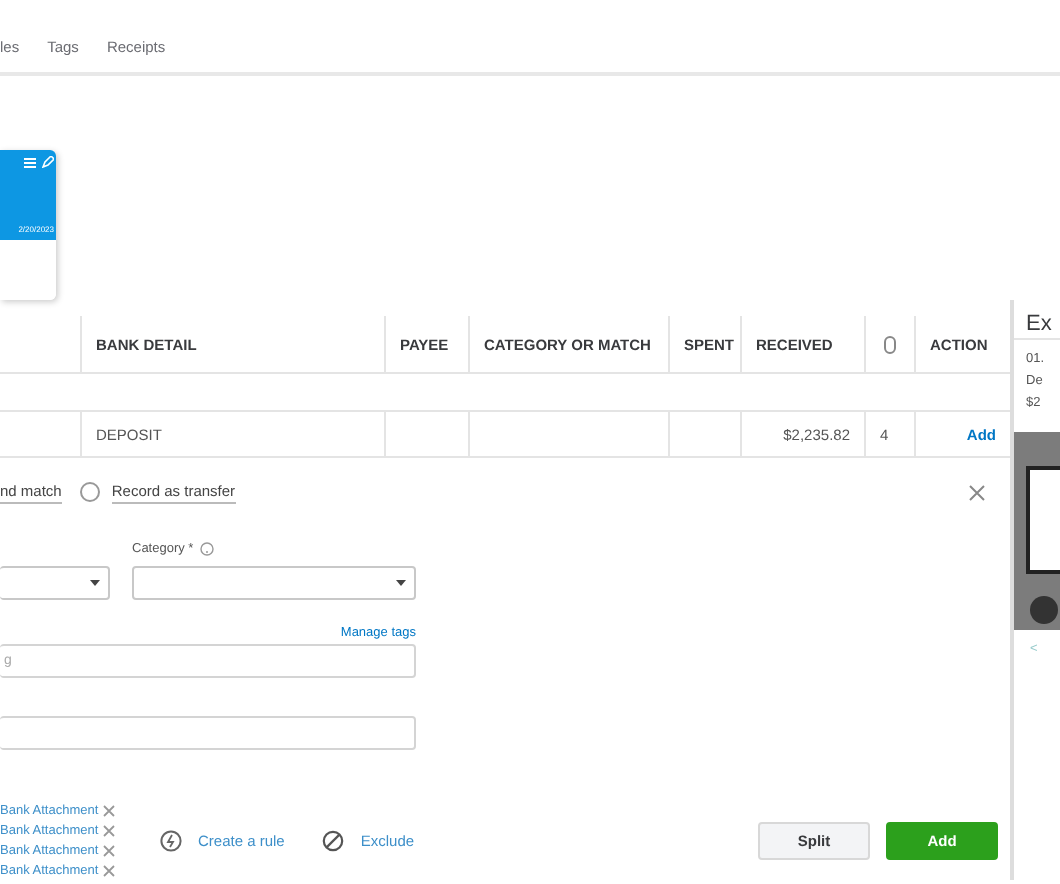 The image size is (1060, 884). Describe the element at coordinates (274, 583) in the screenshot. I see `category-dropdown` at that location.